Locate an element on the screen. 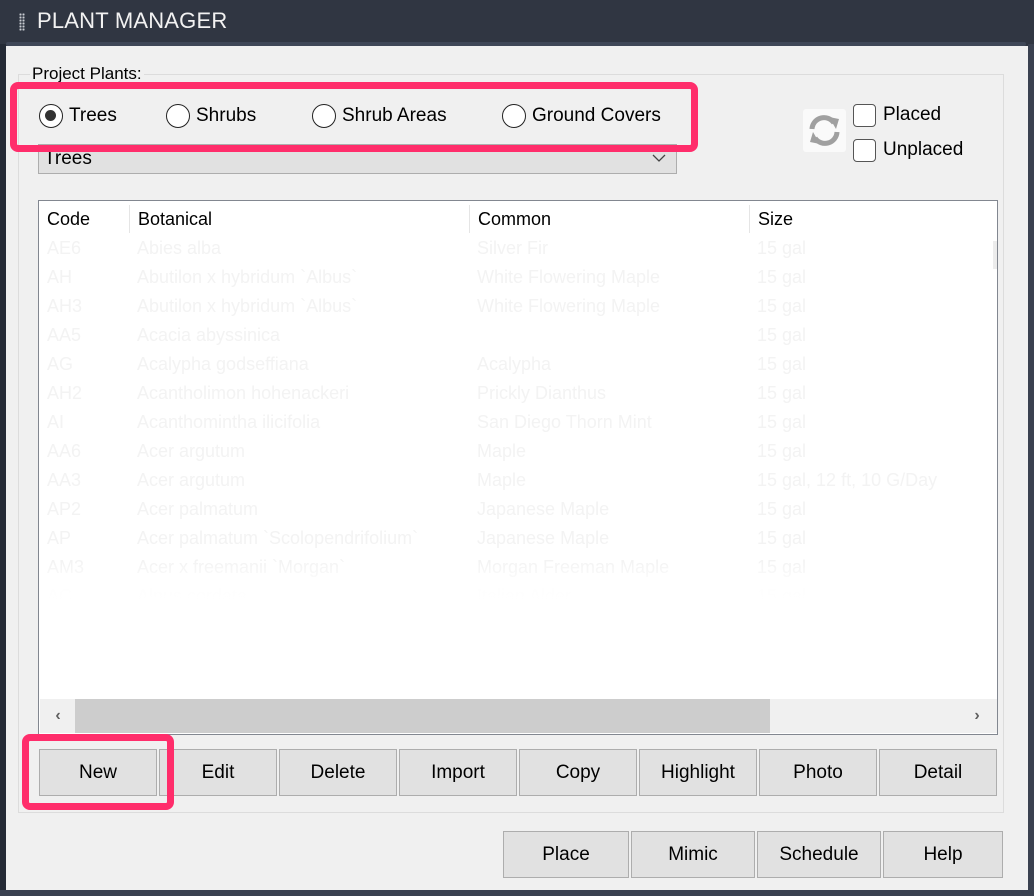 The image size is (1034, 896). cell-code: AH is located at coordinates (60, 277).